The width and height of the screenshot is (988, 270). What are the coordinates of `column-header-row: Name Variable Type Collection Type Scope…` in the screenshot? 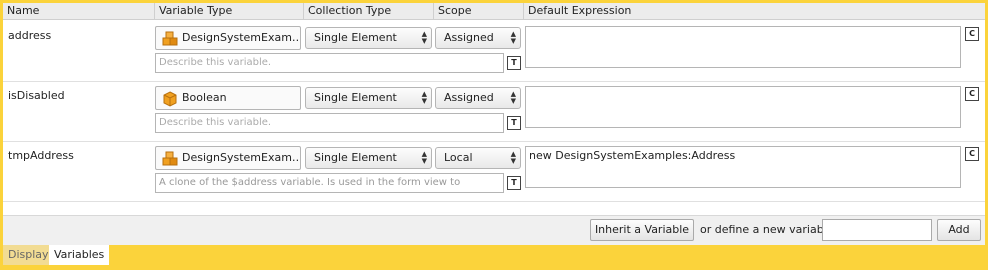 It's located at (494, 11).